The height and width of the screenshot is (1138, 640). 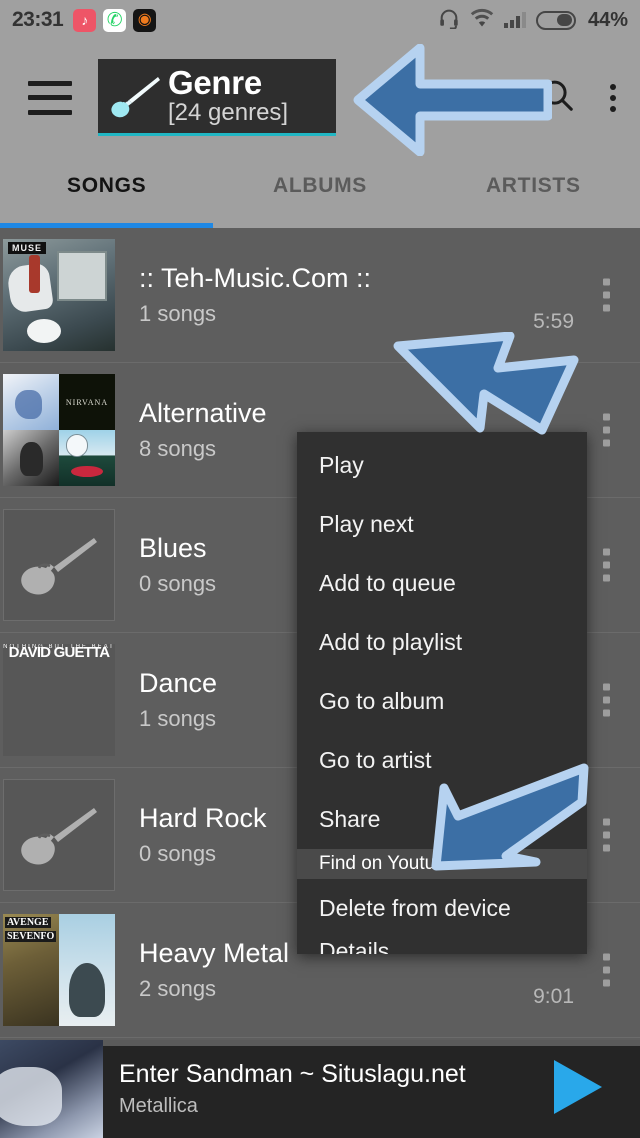 What do you see at coordinates (514, 20) in the screenshot?
I see `signal-icon` at bounding box center [514, 20].